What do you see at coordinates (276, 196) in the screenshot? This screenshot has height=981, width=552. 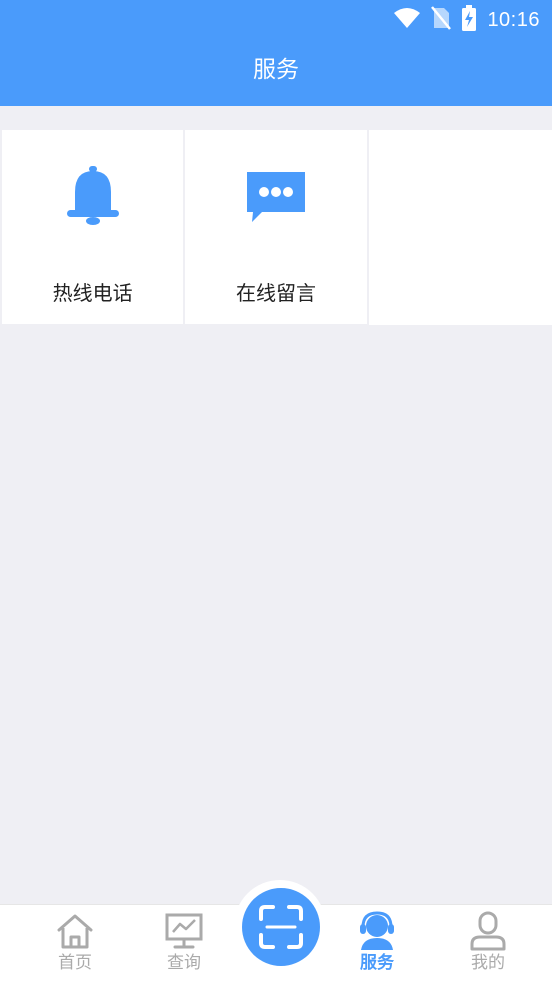 I see `chat-bubble-icon` at bounding box center [276, 196].